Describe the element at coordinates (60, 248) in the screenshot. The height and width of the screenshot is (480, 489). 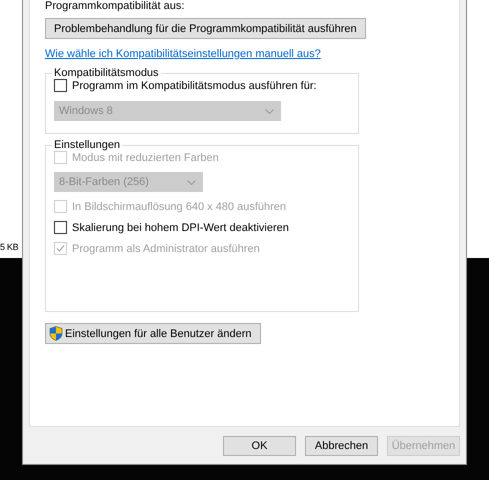
I see `checkmark-icon` at that location.